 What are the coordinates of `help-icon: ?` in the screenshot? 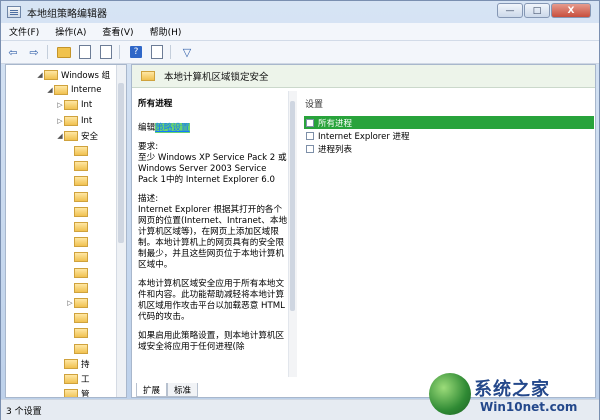 It's located at (136, 52).